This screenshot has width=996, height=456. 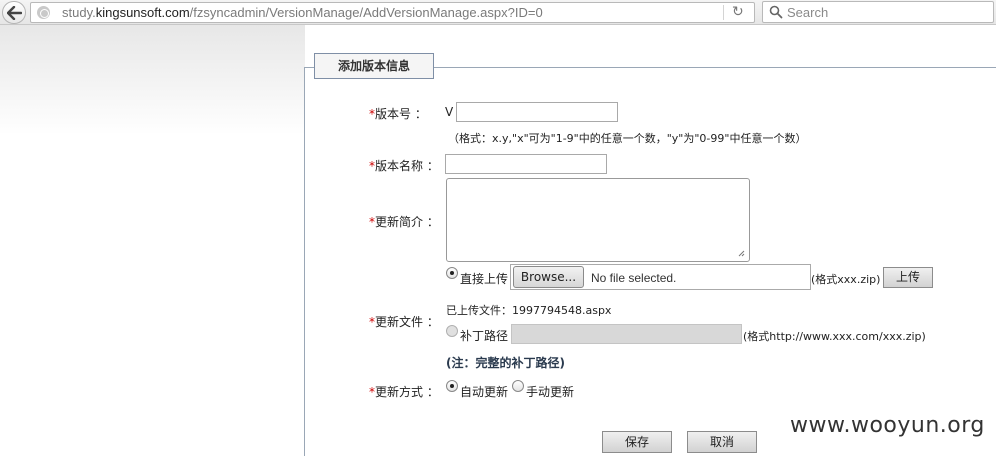 I want to click on watermark-text: www.wooyun.org, so click(x=887, y=425).